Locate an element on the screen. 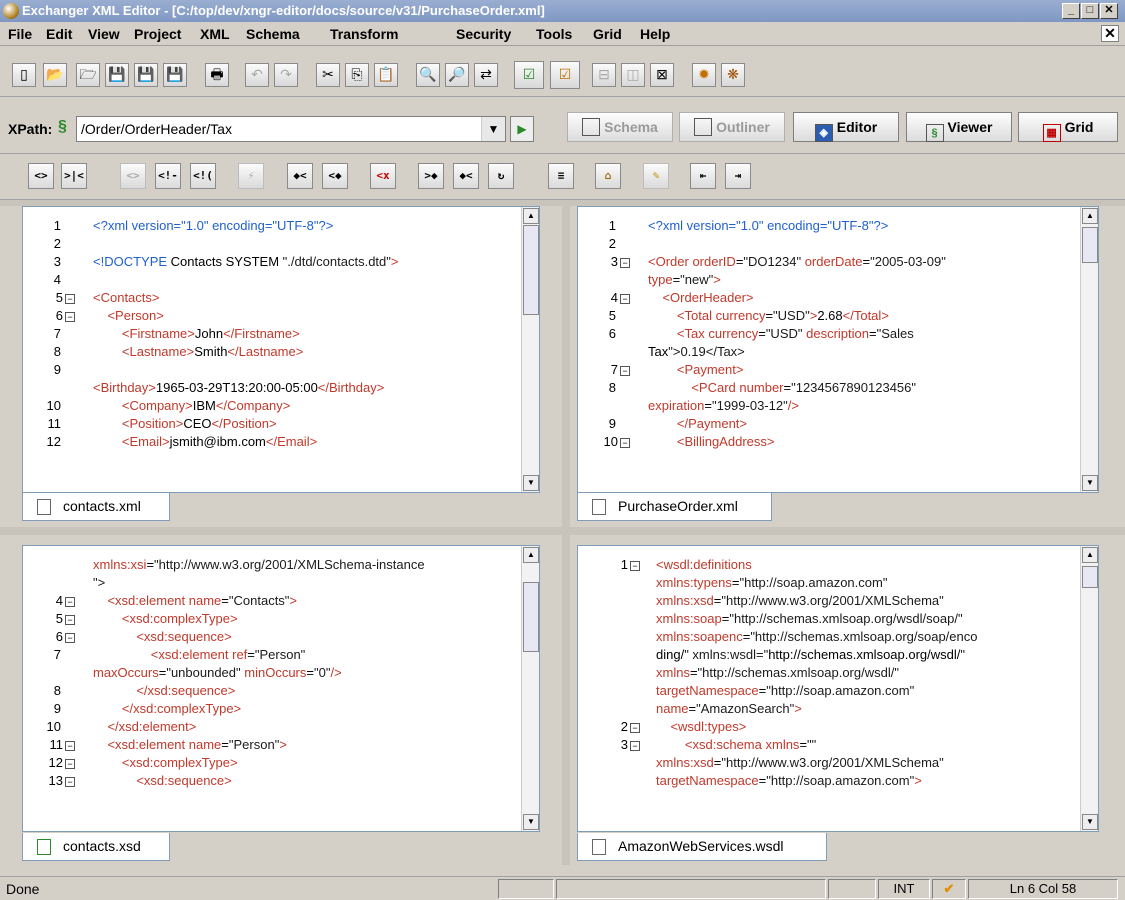 The width and height of the screenshot is (1125, 900). menu-tools: Tools is located at coordinates (554, 34).